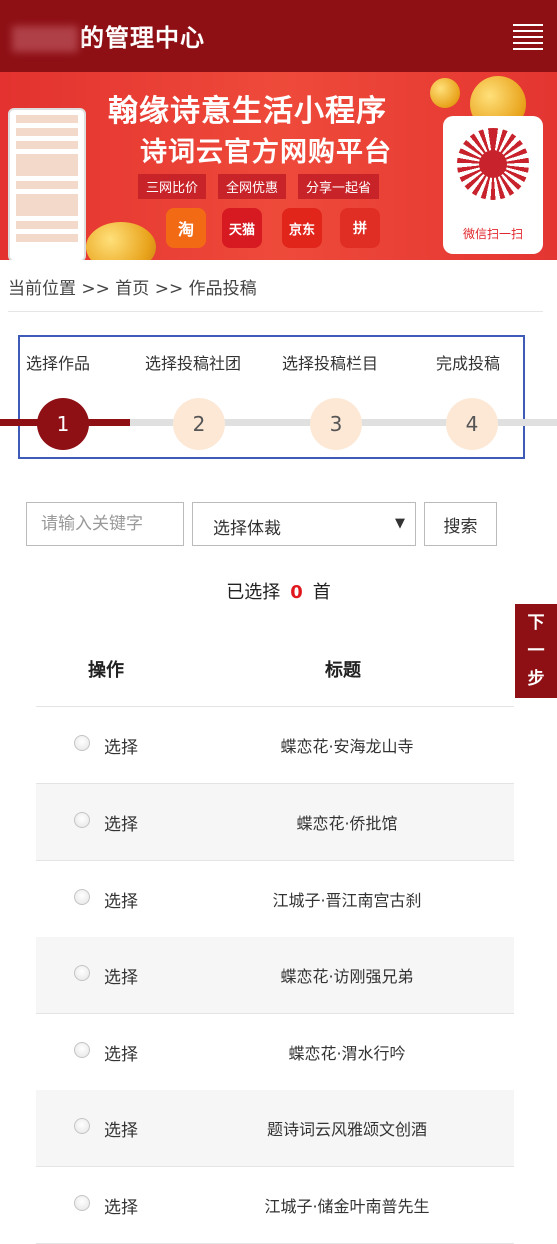  I want to click on work-title: 蝶恋花·渭水行吟, so click(347, 1053).